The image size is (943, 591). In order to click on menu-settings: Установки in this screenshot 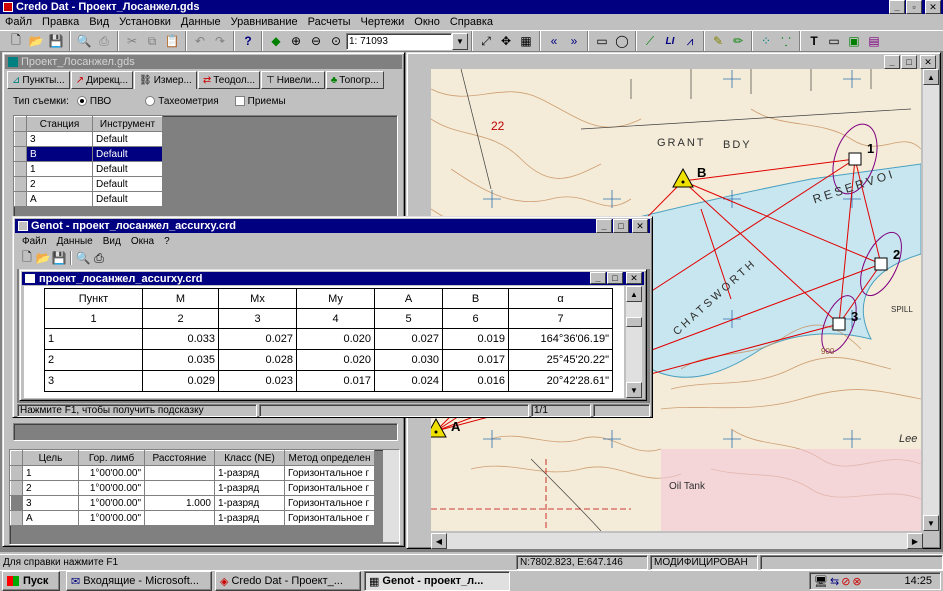, I will do `click(145, 22)`.